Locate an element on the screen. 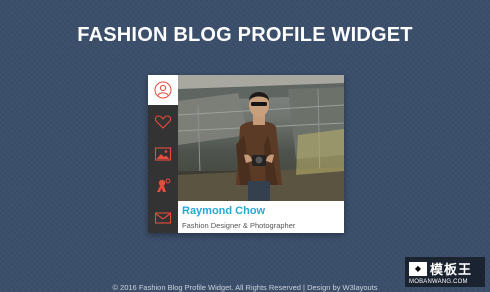 The height and width of the screenshot is (292, 490). watermark-badge: ◆ 模板王 MOBANWANG.COM is located at coordinates (445, 272).